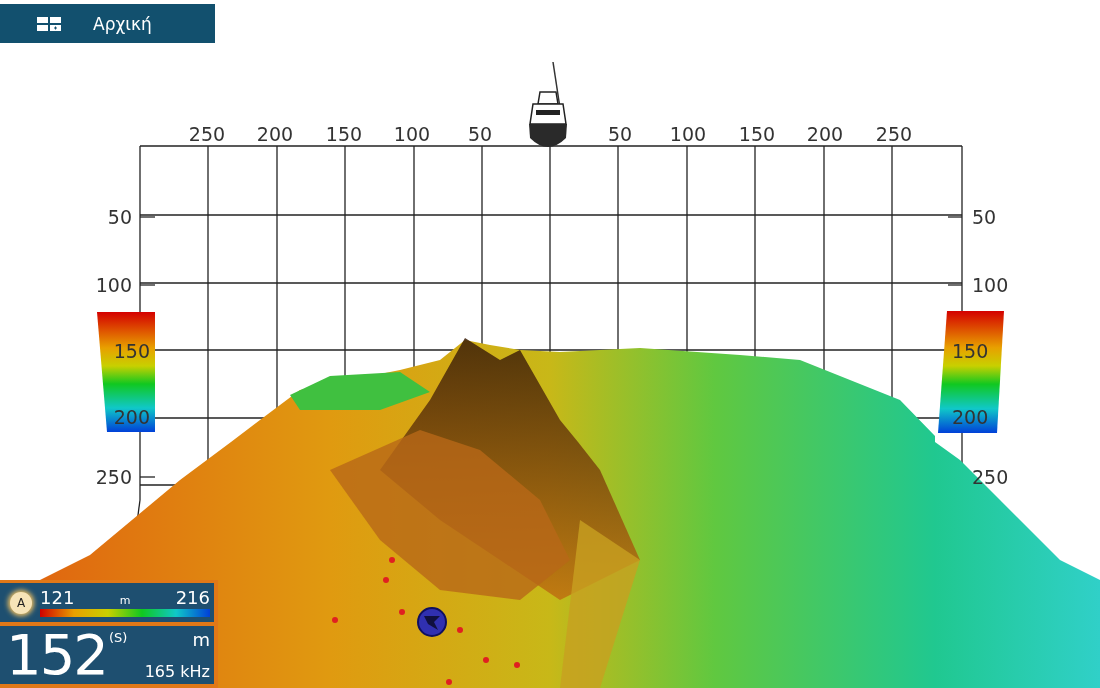 Image resolution: width=1100 pixels, height=688 pixels. What do you see at coordinates (192, 598) in the screenshot?
I see `range-max: 216` at bounding box center [192, 598].